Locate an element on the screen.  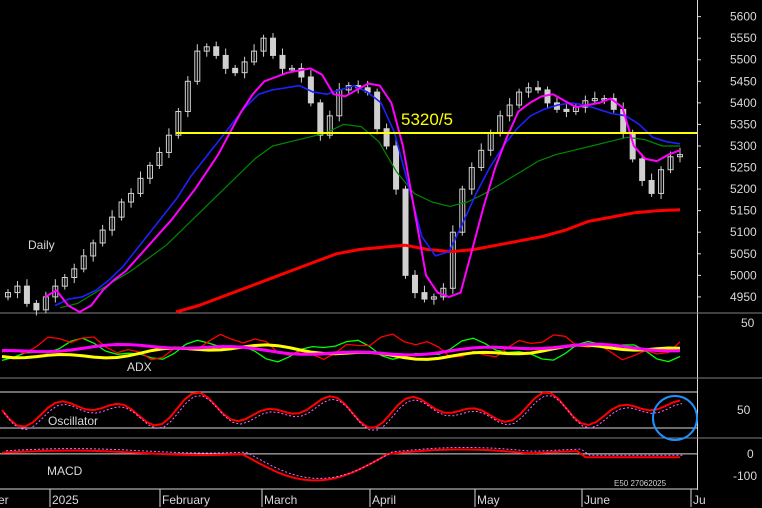
macd-panel-label: MACD is located at coordinates (65, 471).